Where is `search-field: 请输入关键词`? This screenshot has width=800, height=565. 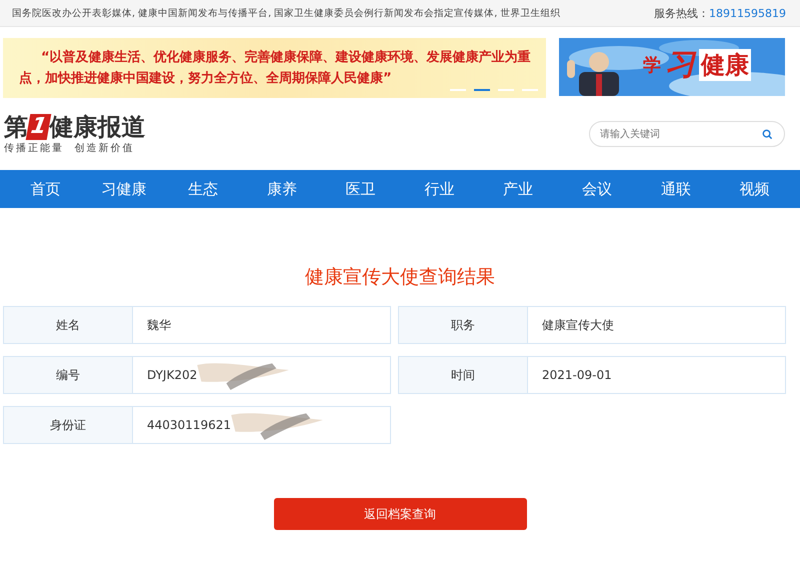 search-field: 请输入关键词 is located at coordinates (687, 134).